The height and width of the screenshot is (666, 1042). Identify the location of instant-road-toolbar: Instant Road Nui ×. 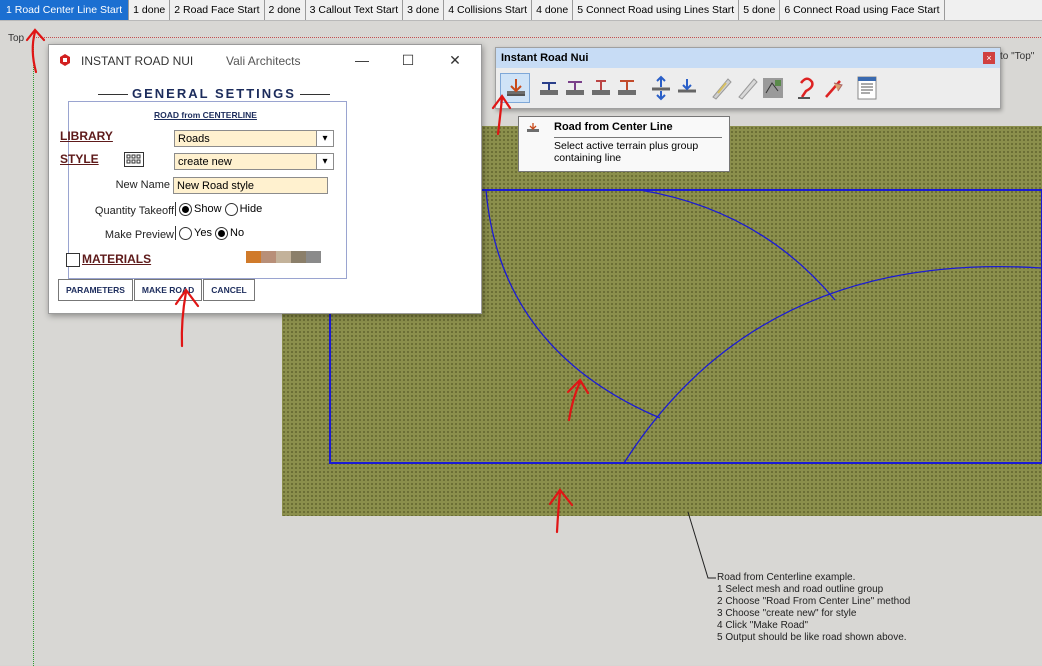
(748, 78).